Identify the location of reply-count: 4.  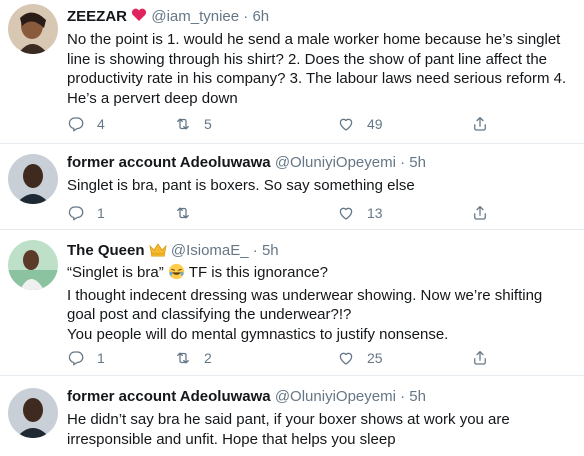
(101, 124).